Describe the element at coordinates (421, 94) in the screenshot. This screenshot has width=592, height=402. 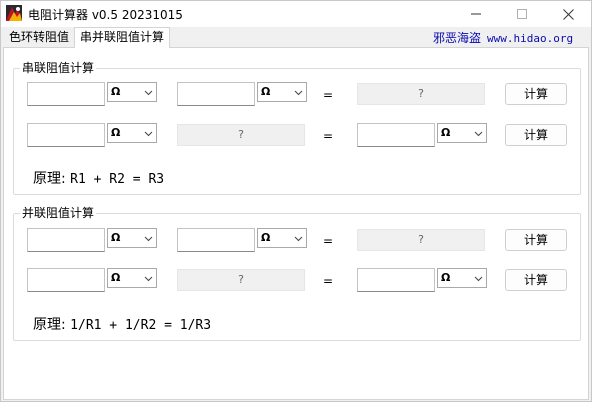
I see `series-row1-result: ?` at that location.